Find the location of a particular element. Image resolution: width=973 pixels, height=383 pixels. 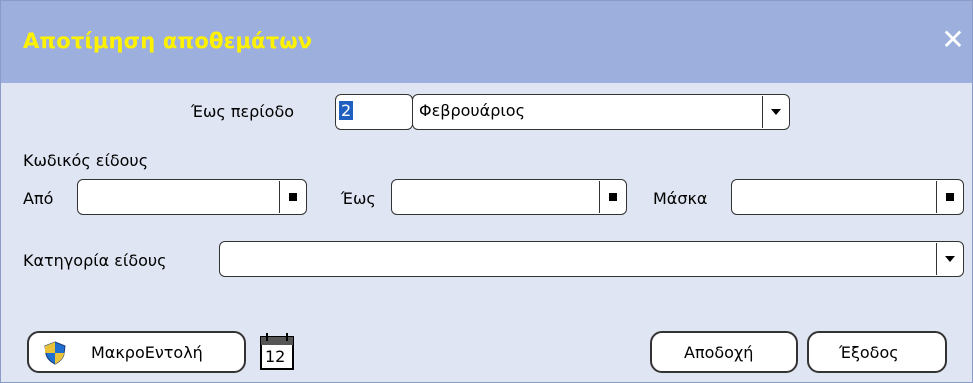

accept-button: Αποδοχή is located at coordinates (724, 352).